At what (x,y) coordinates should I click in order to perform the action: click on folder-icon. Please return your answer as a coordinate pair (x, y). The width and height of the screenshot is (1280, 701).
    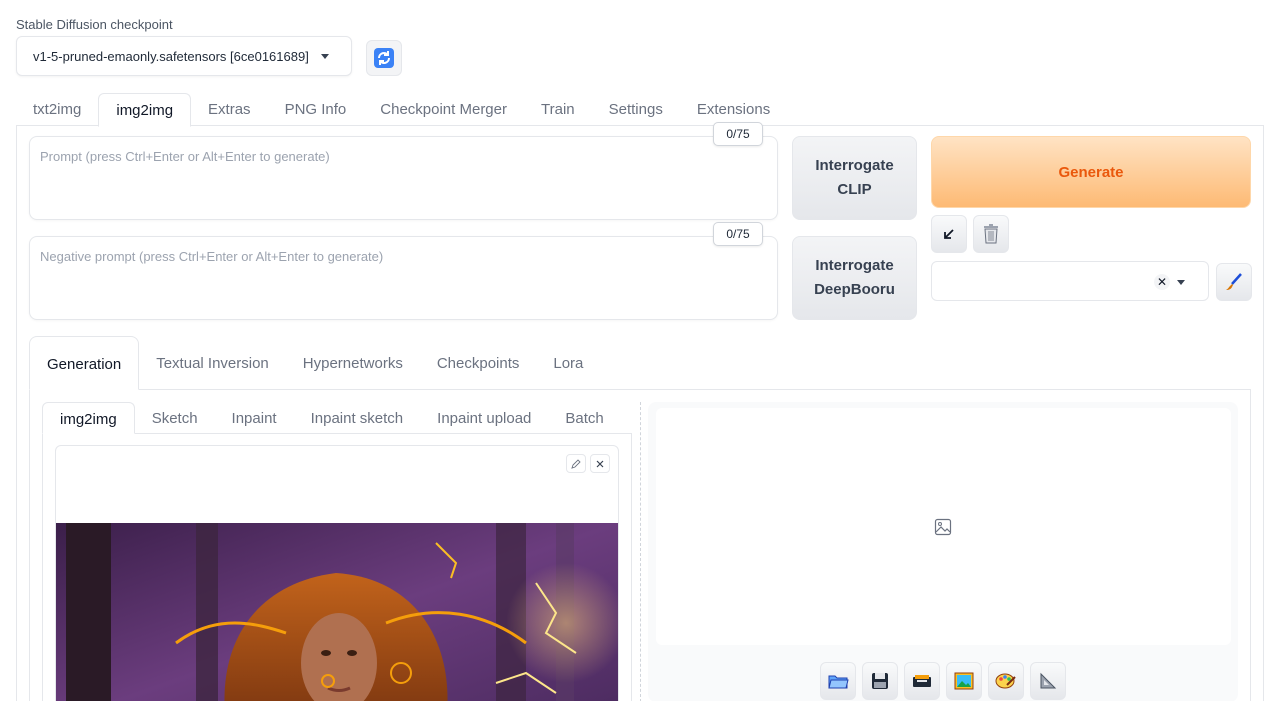
    Looking at the image, I should click on (838, 682).